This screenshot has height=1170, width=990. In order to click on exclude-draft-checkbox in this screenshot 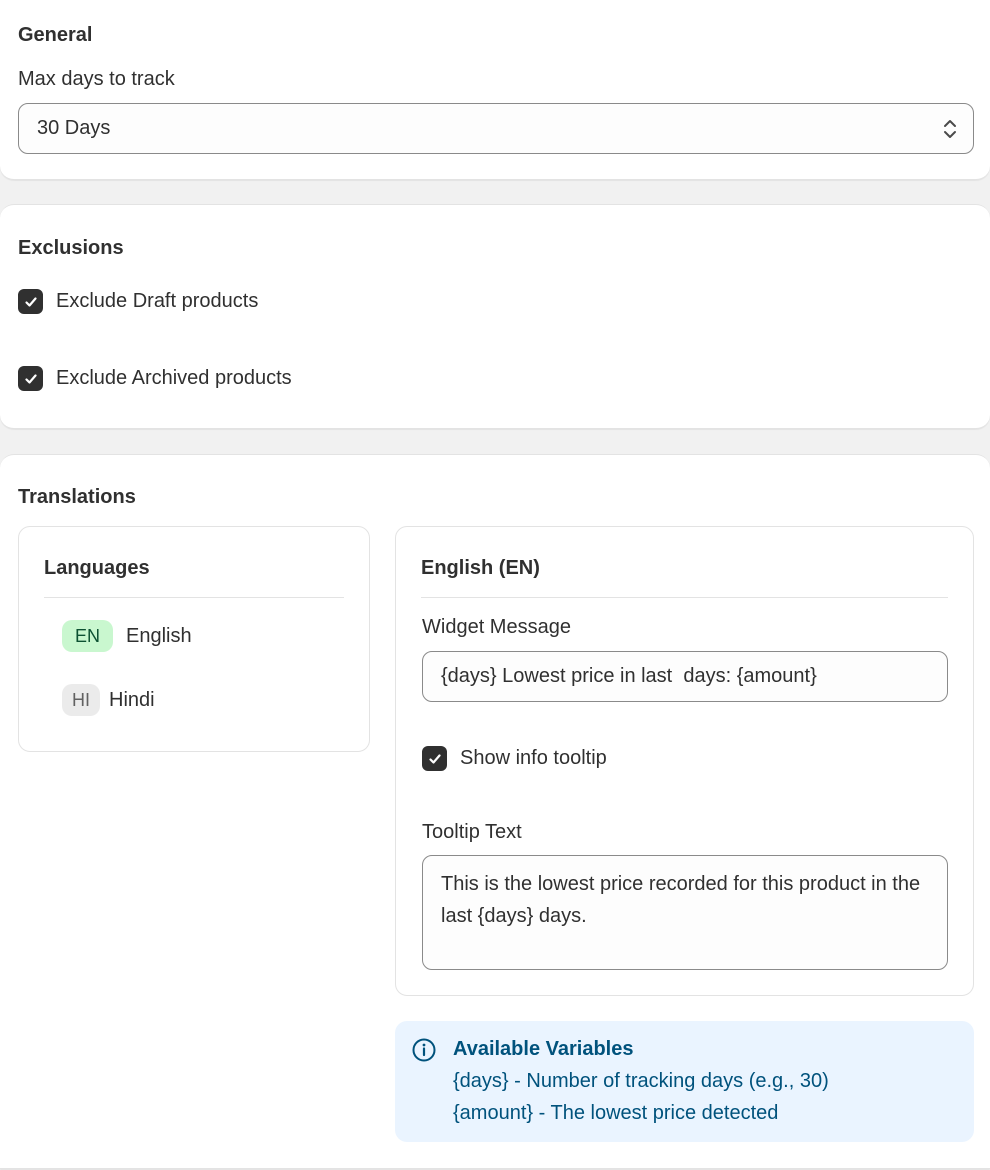, I will do `click(30, 301)`.